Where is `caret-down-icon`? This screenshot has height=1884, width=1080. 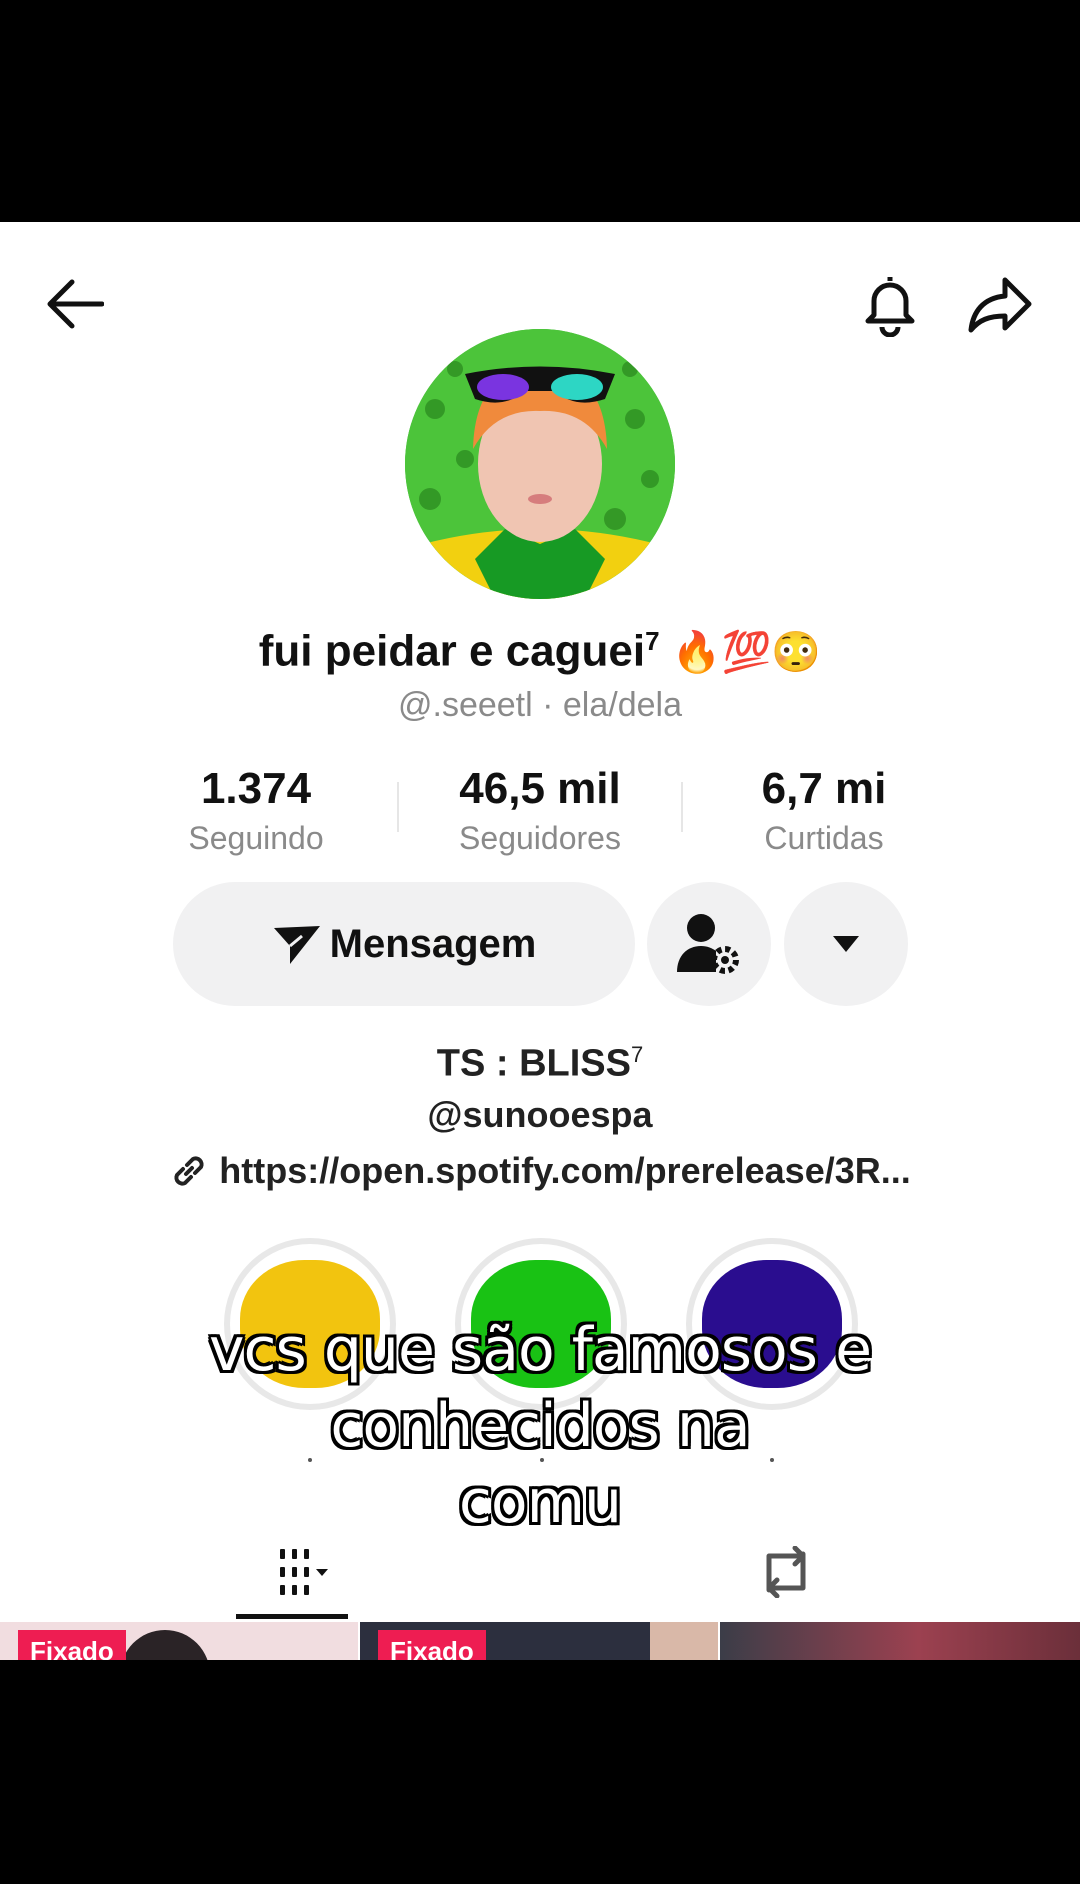
caret-down-icon is located at coordinates (846, 944).